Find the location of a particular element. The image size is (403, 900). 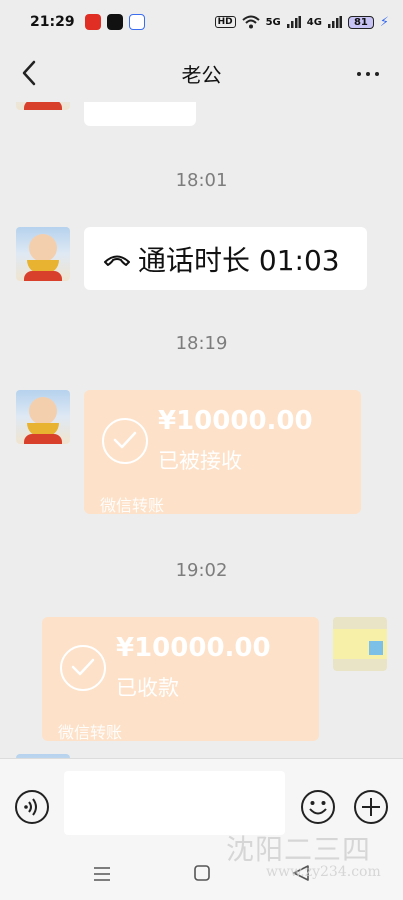

call-record-bubble: 通话时长 01:03 is located at coordinates (225, 258).